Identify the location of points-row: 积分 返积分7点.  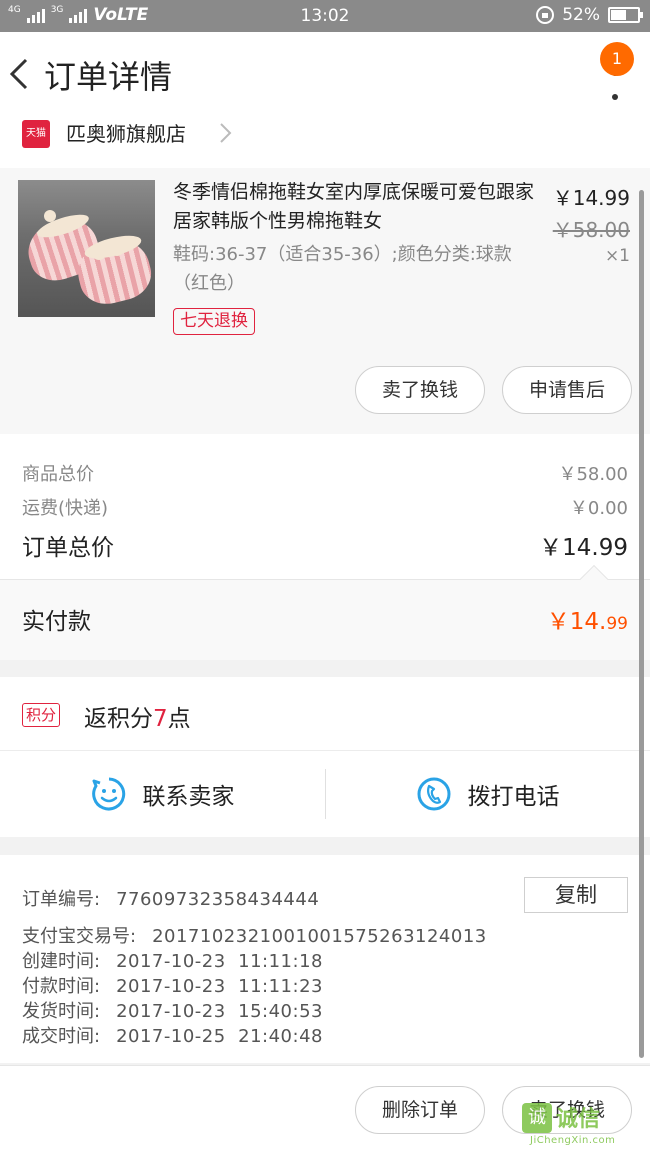
(325, 714).